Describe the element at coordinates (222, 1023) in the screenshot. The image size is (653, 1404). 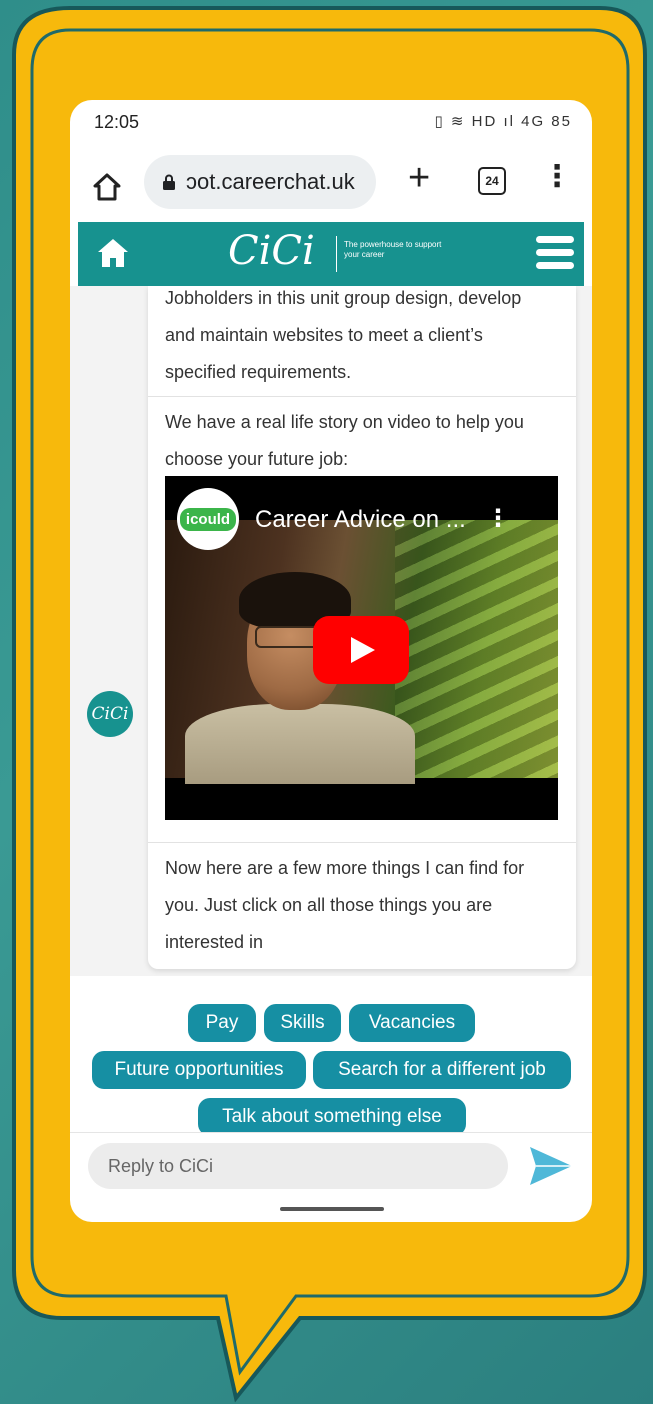
I see `chip-pay: Pay` at that location.